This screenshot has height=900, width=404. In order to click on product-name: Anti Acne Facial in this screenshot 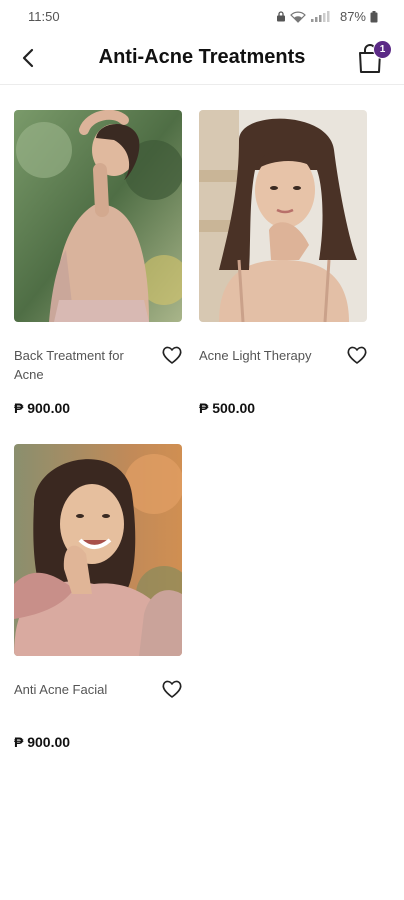, I will do `click(84, 689)`.